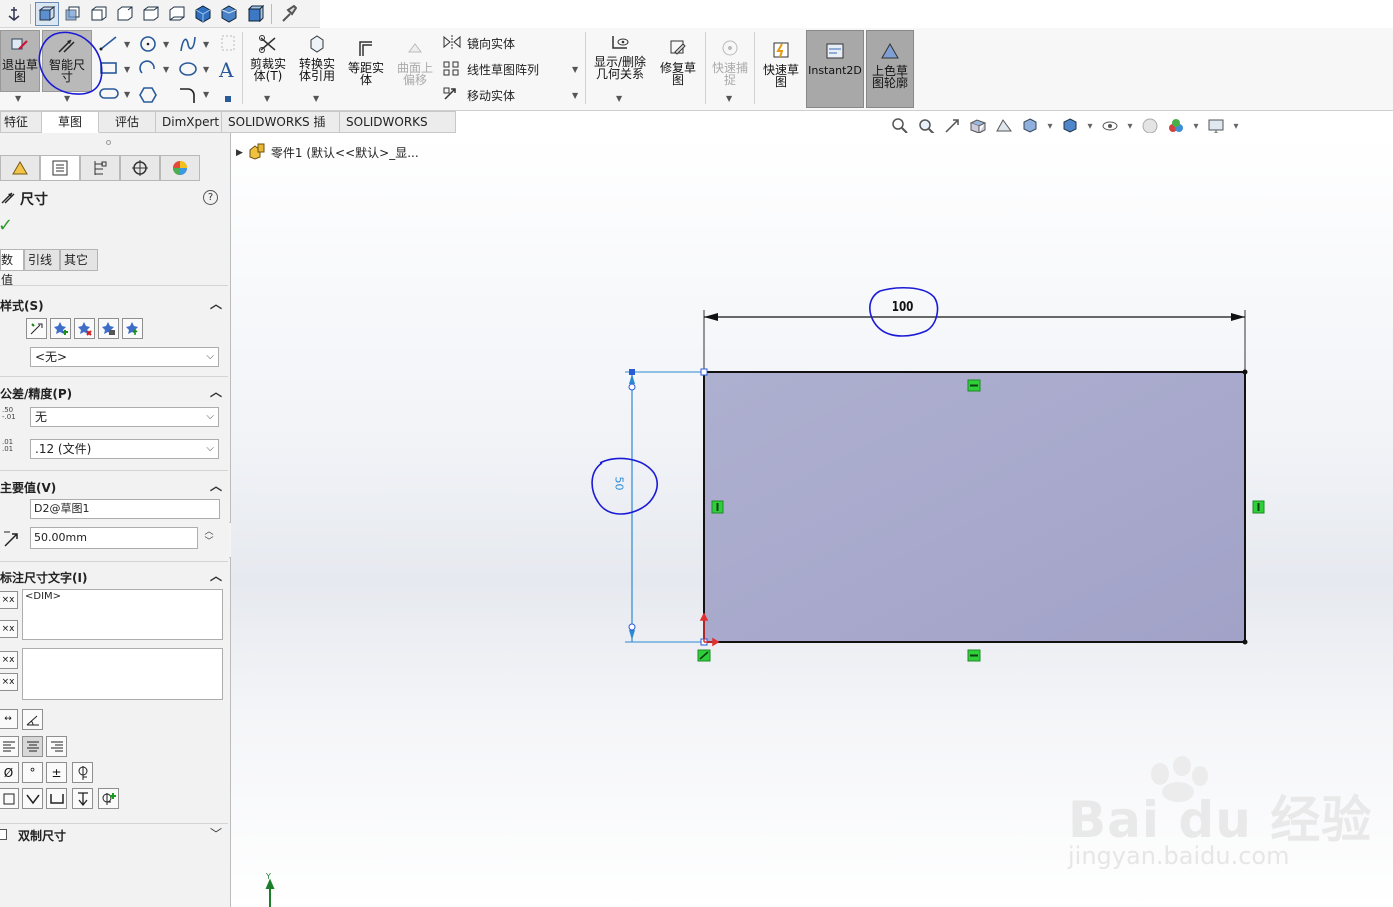 The image size is (1393, 907). I want to click on view-left-icon, so click(99, 14).